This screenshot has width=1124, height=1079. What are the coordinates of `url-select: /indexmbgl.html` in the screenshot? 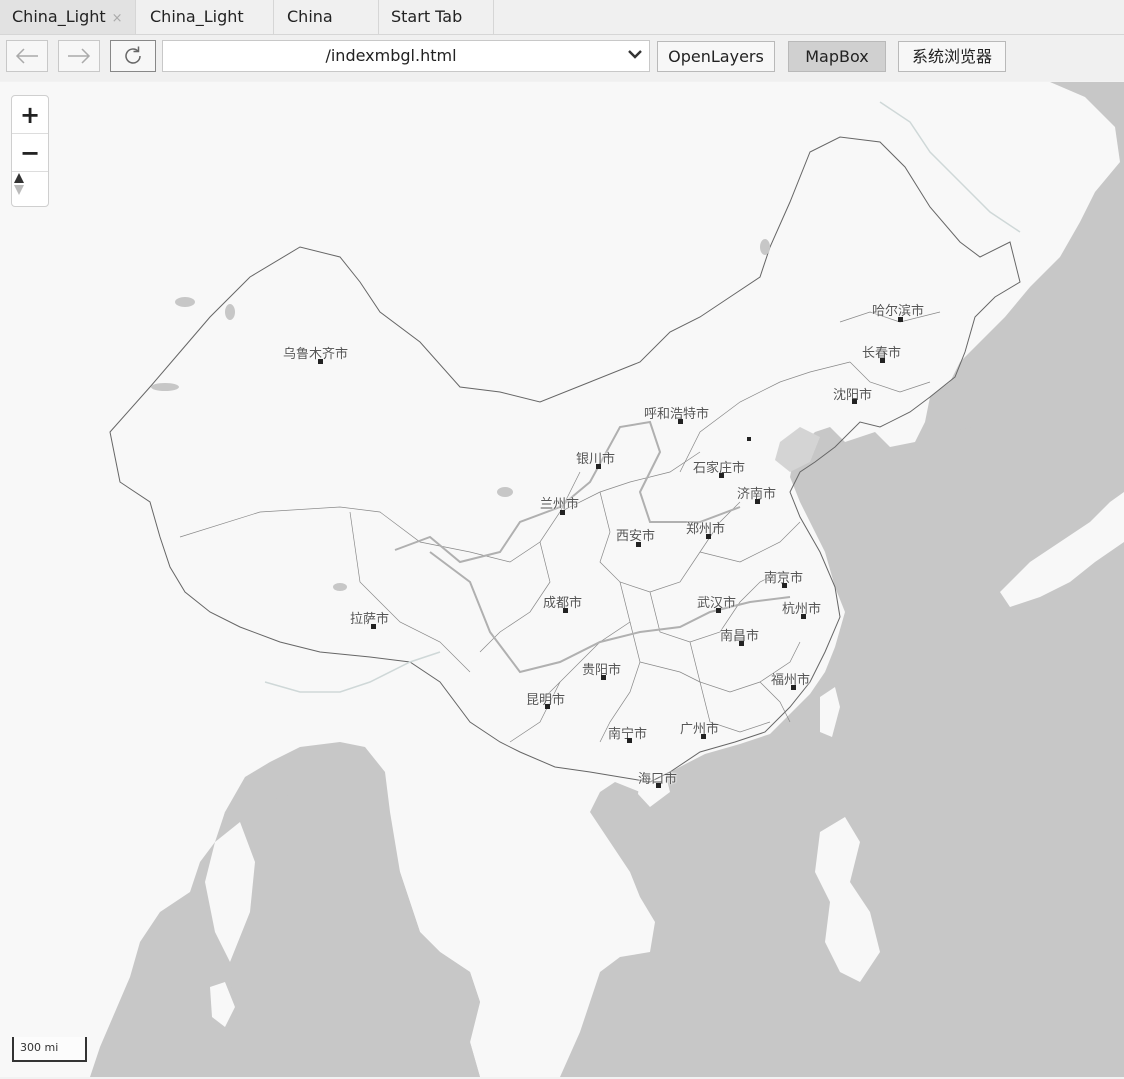 It's located at (406, 56).